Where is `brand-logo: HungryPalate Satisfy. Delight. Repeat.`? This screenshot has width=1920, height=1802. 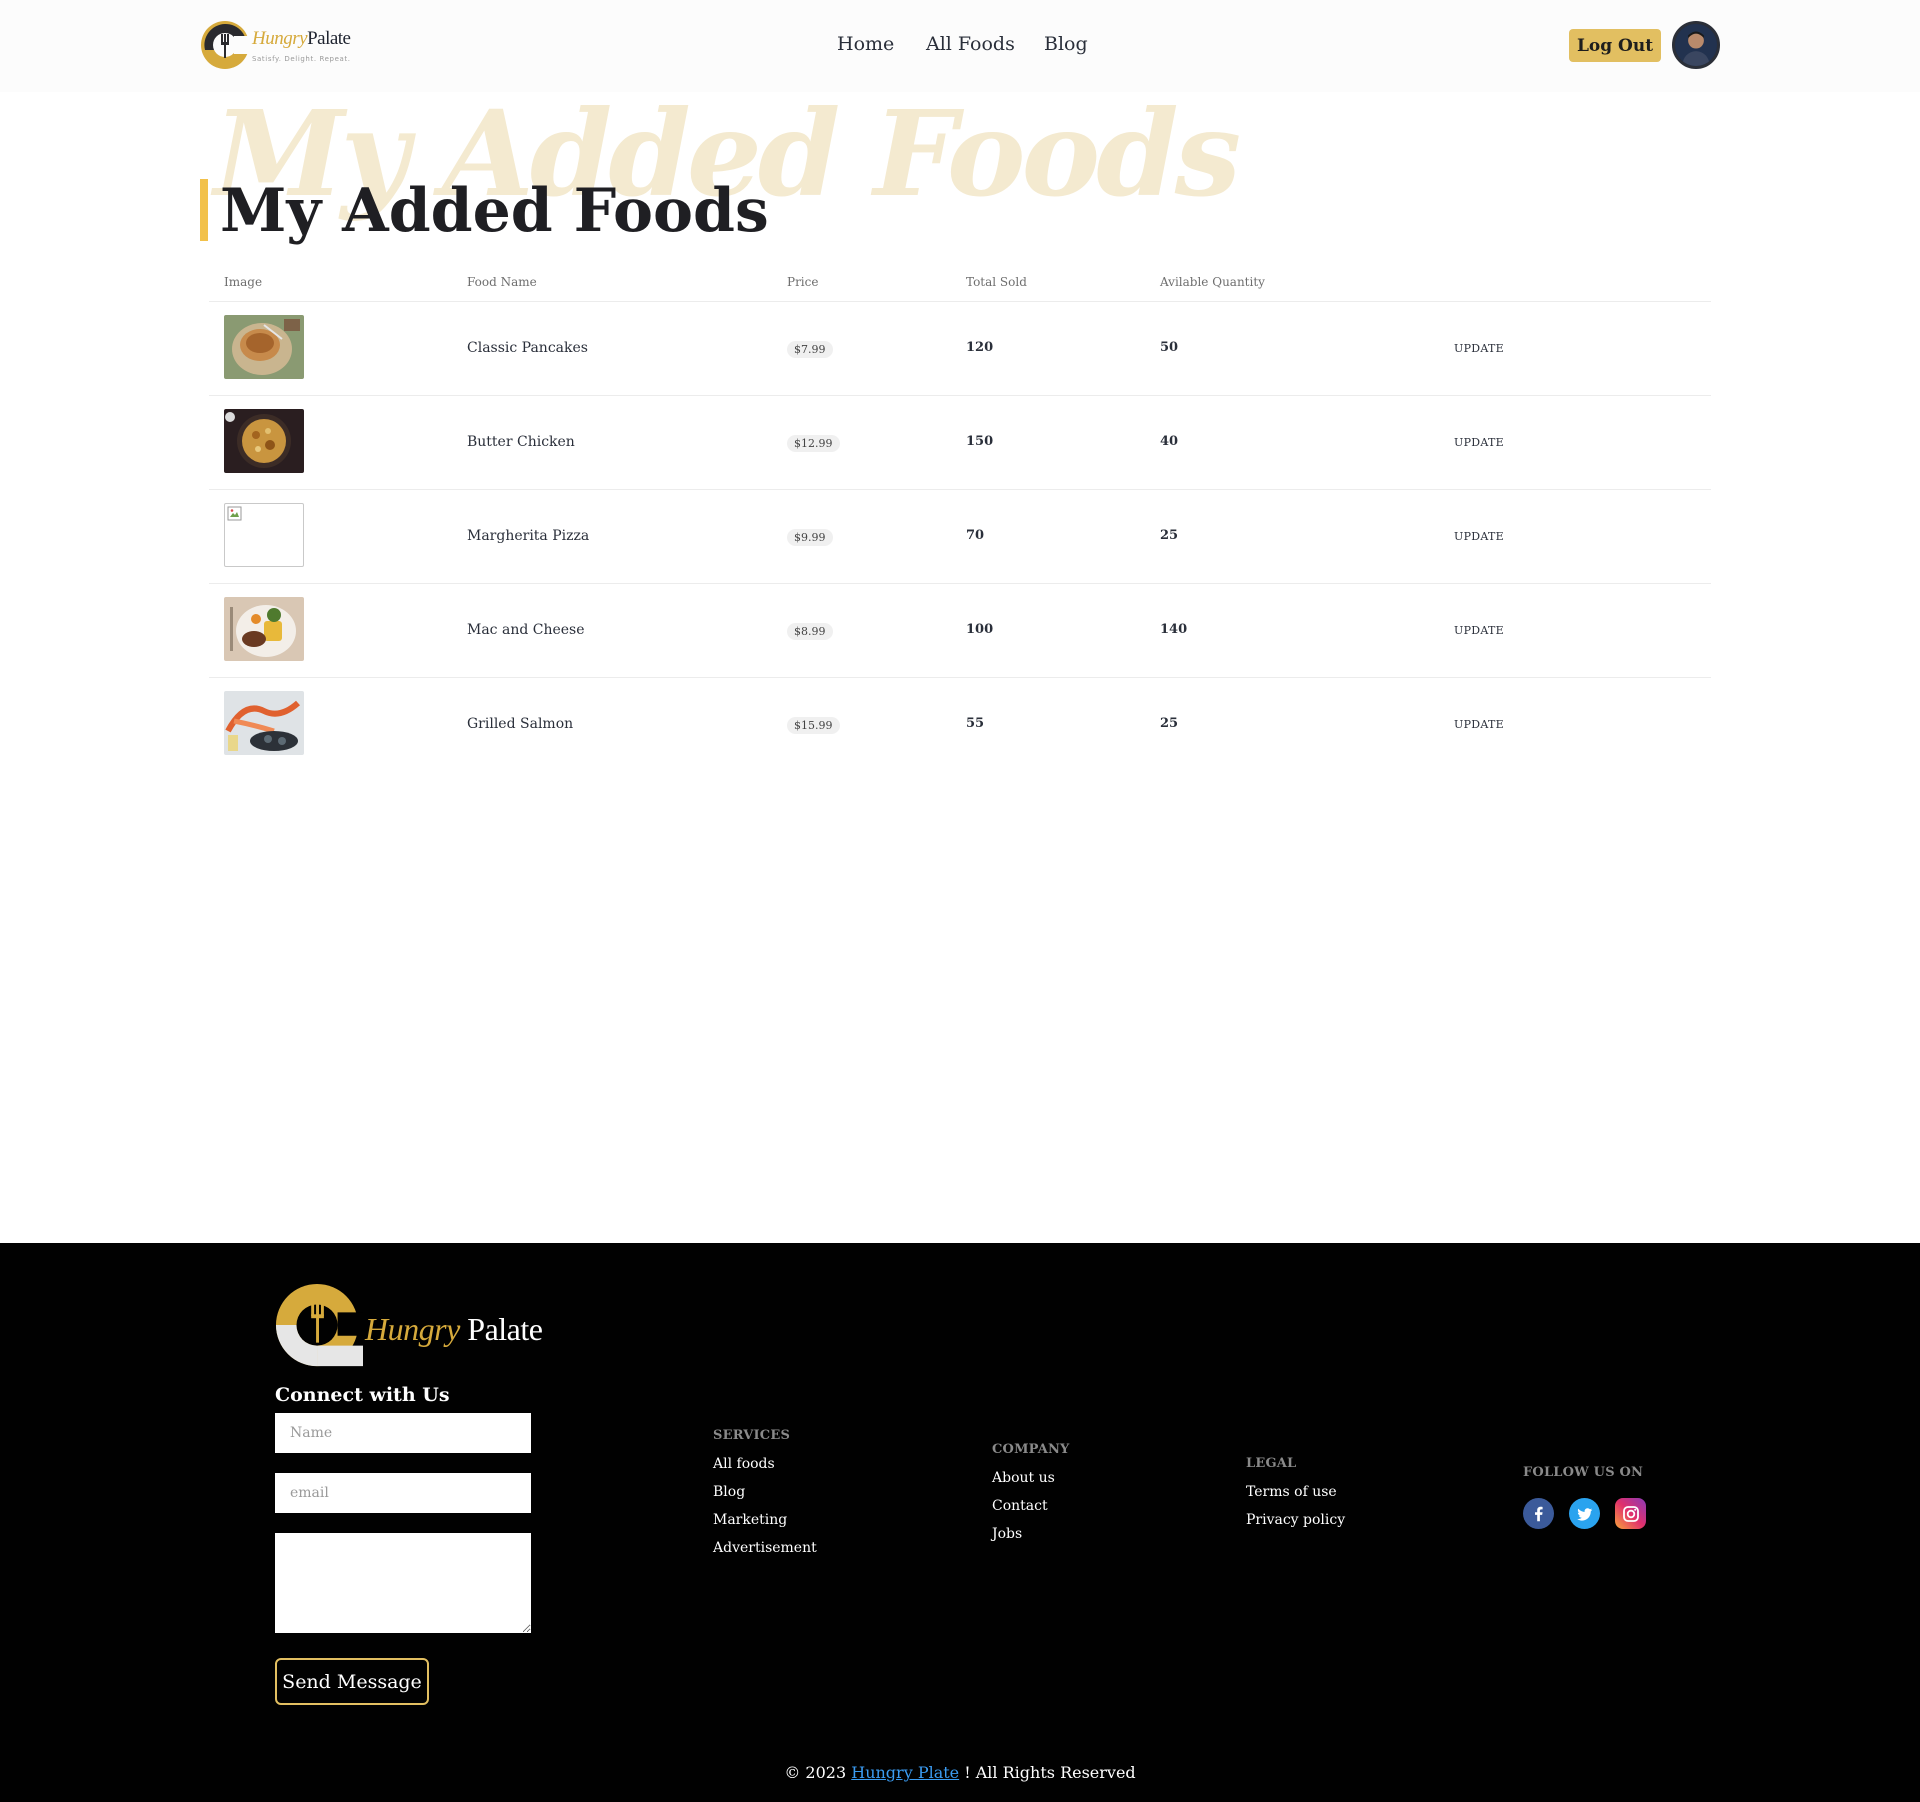
brand-logo: HungryPalate Satisfy. Delight. Repeat. is located at coordinates (276, 45).